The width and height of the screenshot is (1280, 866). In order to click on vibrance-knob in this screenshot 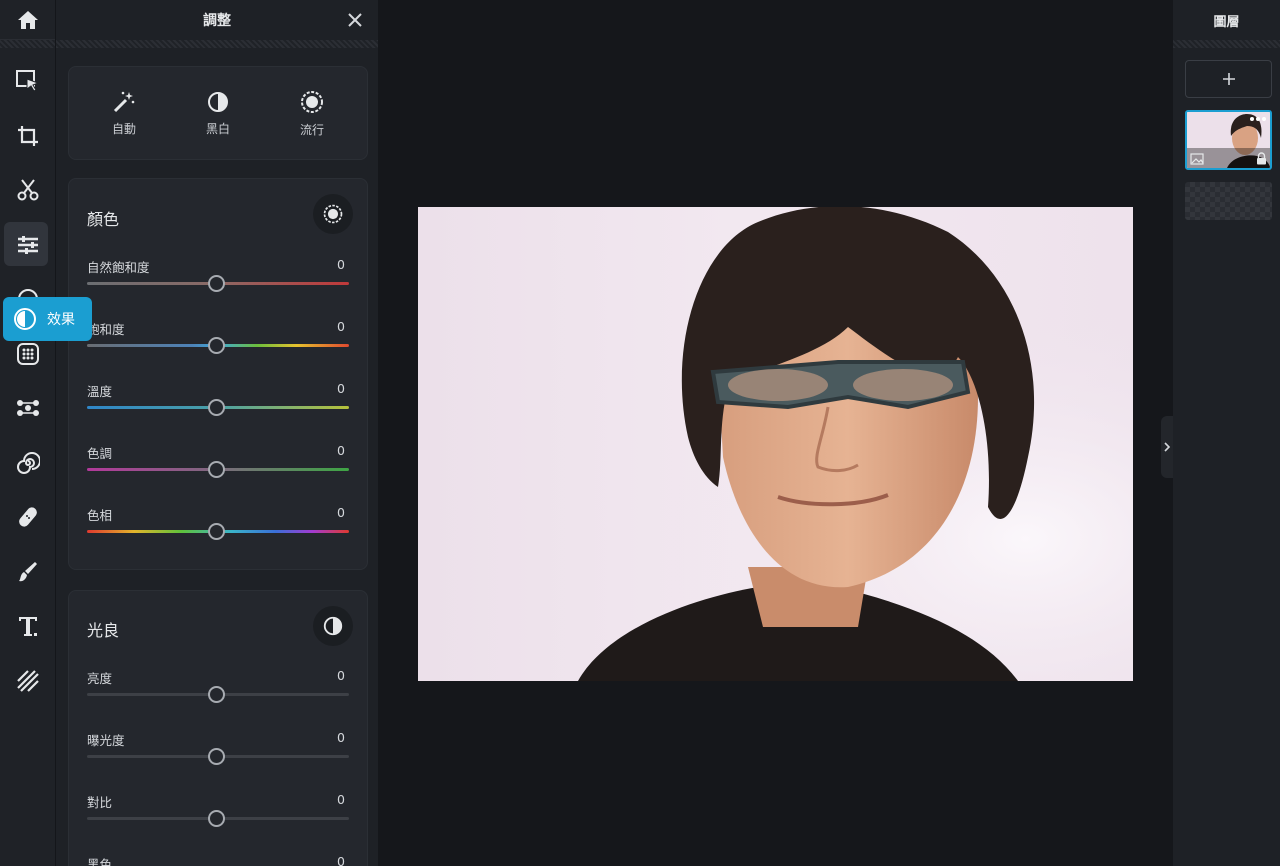, I will do `click(216, 283)`.